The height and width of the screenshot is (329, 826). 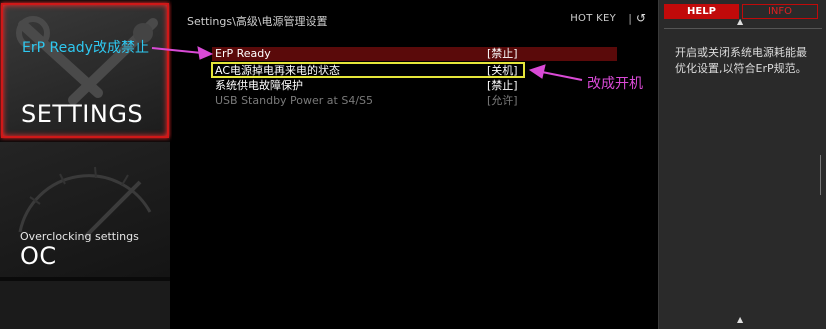 I want to click on arrow-right-line, so click(x=562, y=76).